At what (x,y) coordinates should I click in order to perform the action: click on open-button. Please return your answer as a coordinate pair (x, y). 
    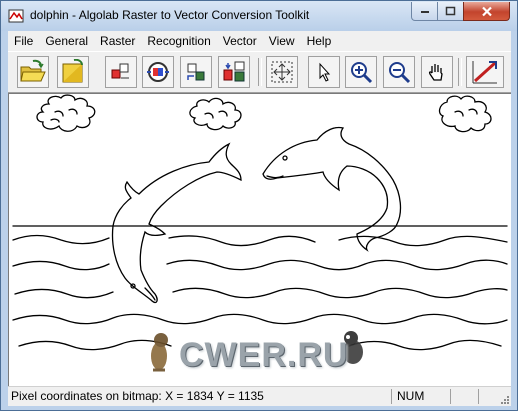
    Looking at the image, I should click on (33, 72).